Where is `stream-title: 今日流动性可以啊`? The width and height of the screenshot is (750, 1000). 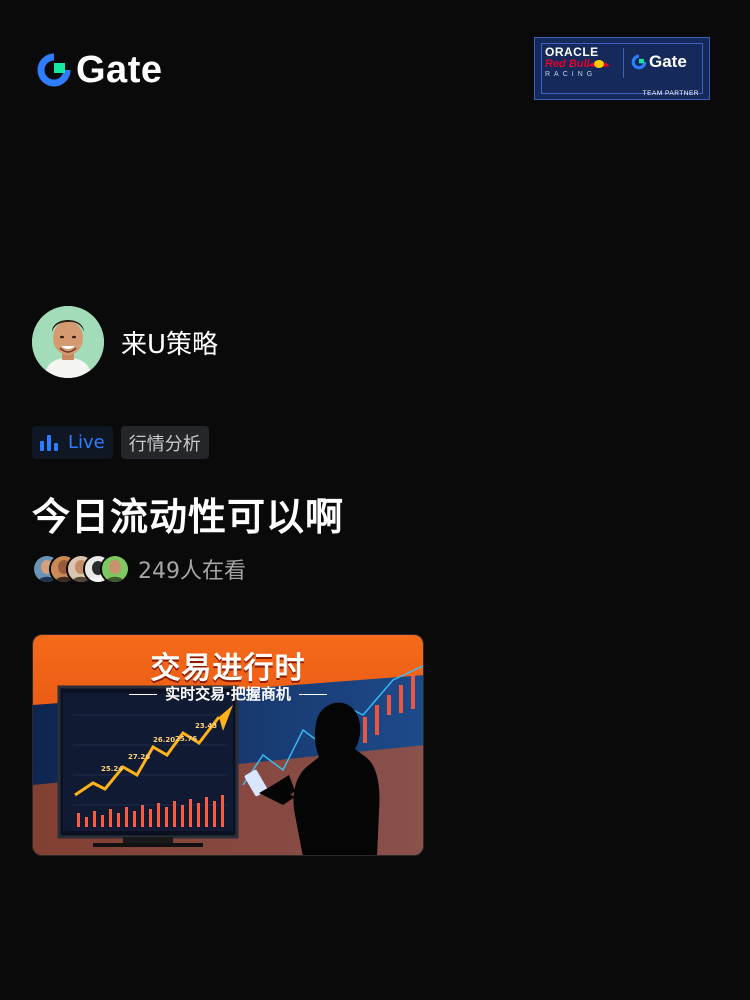
stream-title: 今日流动性可以啊 is located at coordinates (188, 517).